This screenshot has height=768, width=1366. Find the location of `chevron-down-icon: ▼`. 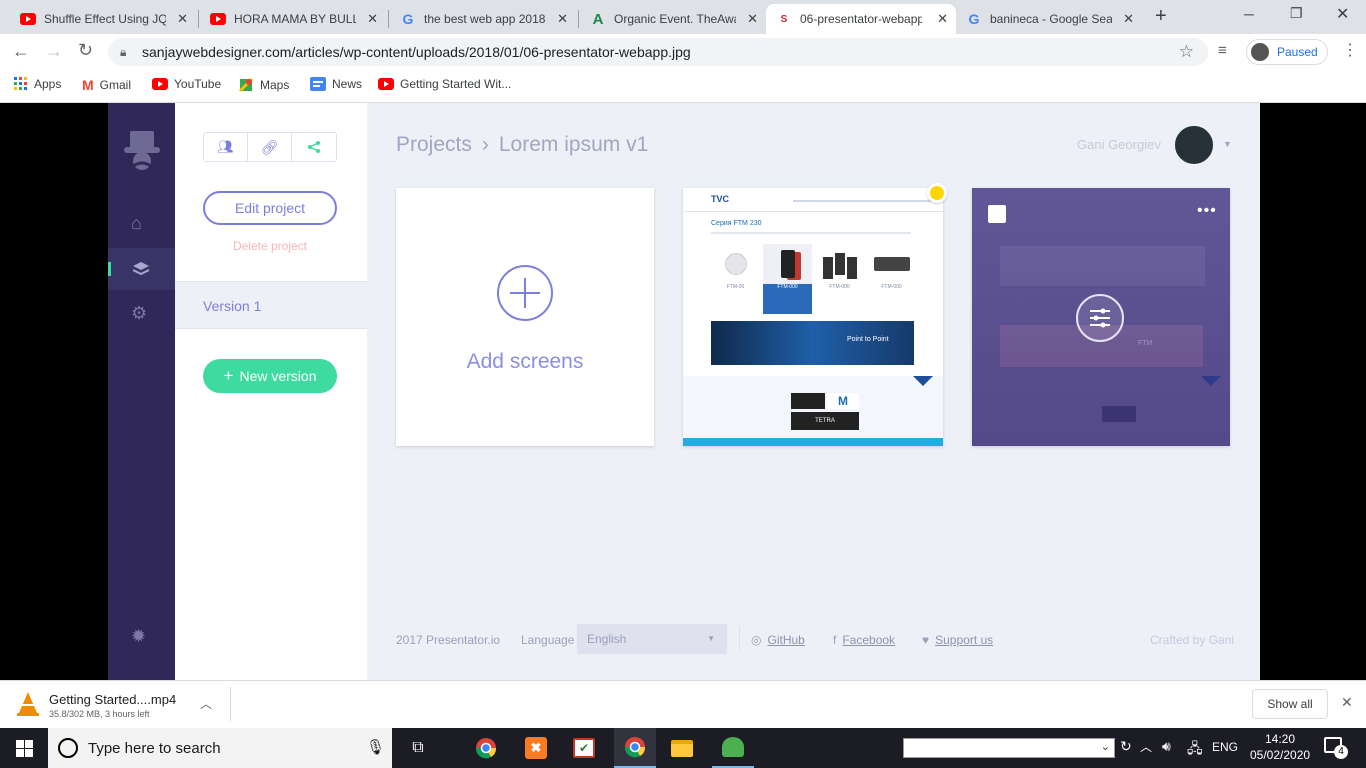

chevron-down-icon: ▼ is located at coordinates (1227, 144).